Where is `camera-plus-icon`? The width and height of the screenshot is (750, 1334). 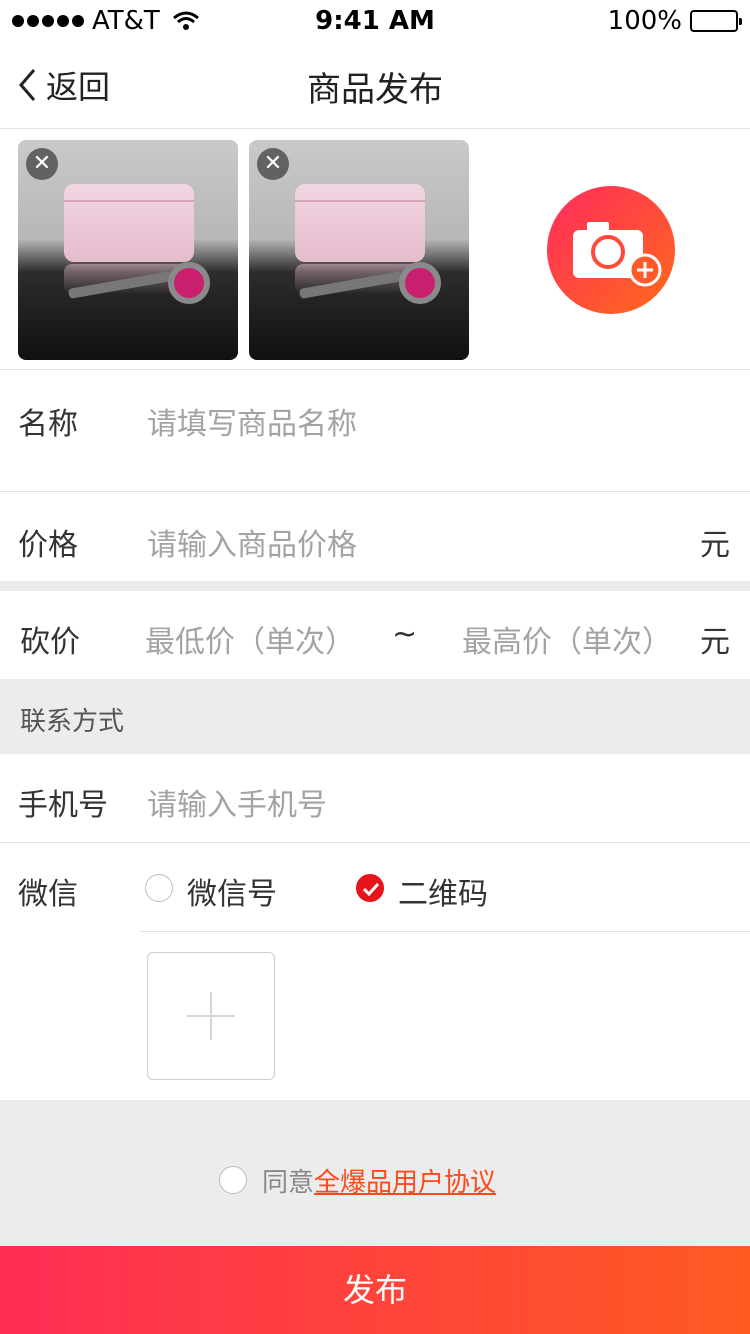
camera-plus-icon is located at coordinates (617, 254).